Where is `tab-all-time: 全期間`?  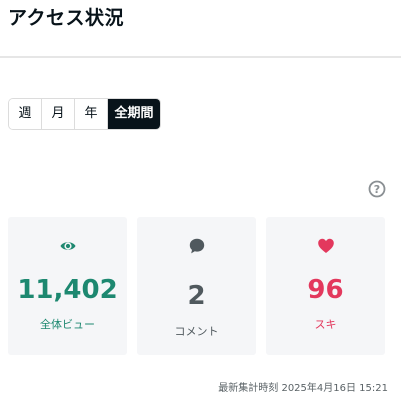
tab-all-time: 全期間 is located at coordinates (134, 114).